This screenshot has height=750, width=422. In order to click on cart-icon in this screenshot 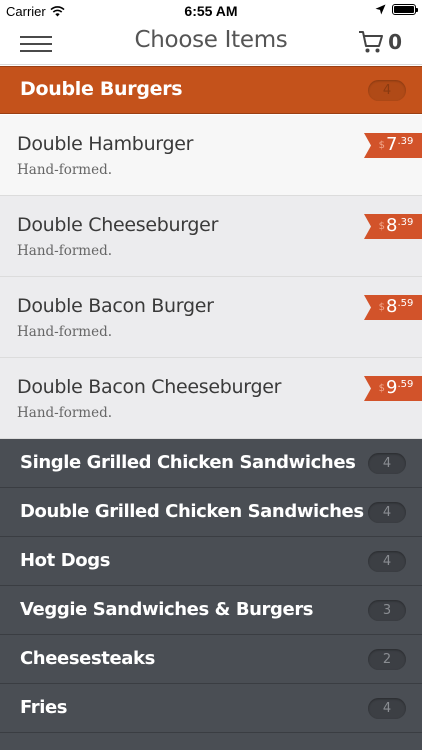, I will do `click(371, 42)`.